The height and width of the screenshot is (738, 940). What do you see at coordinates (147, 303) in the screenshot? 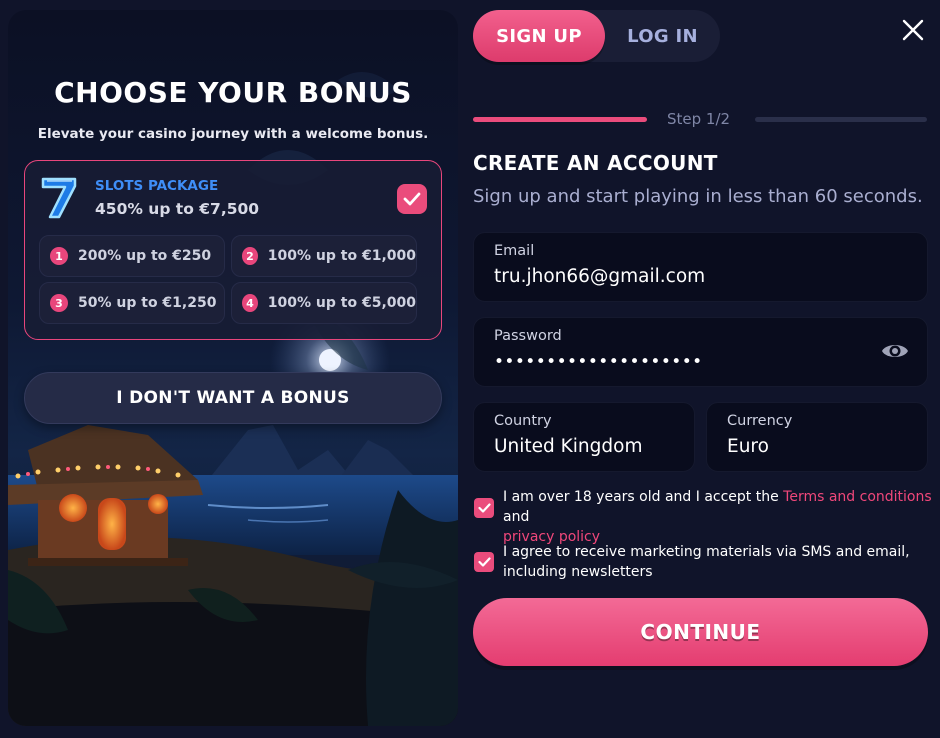
I see `tier-text: 50% up to €1,250` at bounding box center [147, 303].